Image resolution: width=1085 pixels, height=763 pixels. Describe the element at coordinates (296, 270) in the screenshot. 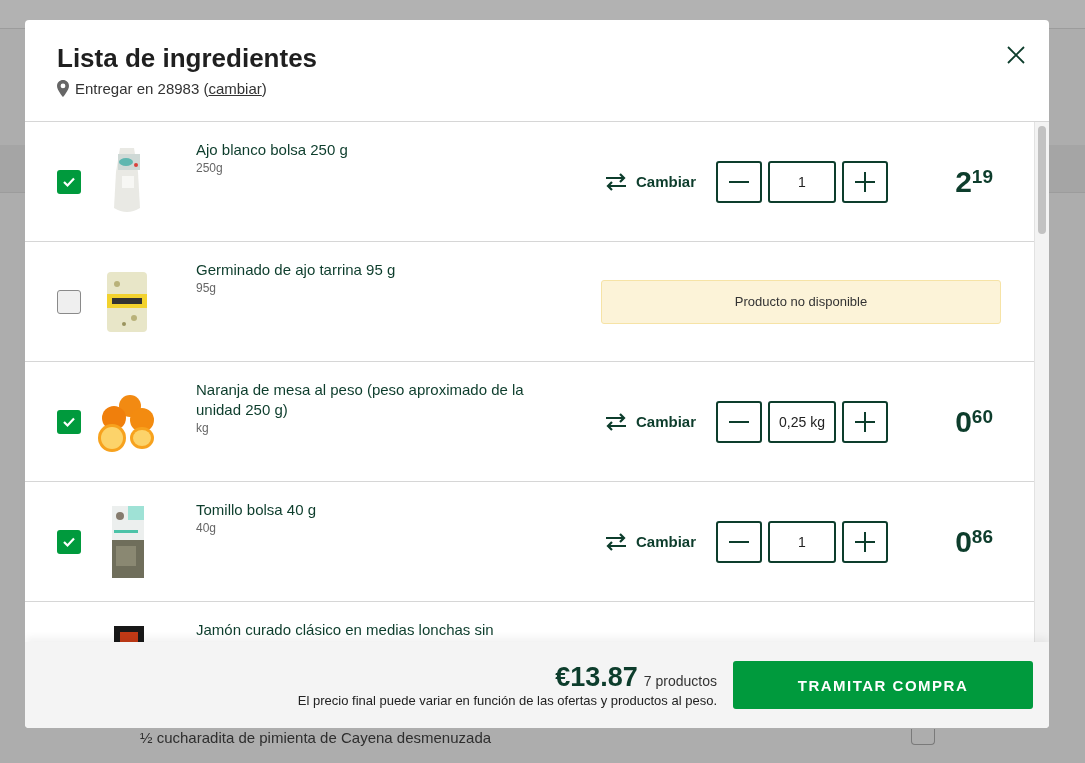

I see `product-name: Germinado de ajo tarrina 95 g` at that location.